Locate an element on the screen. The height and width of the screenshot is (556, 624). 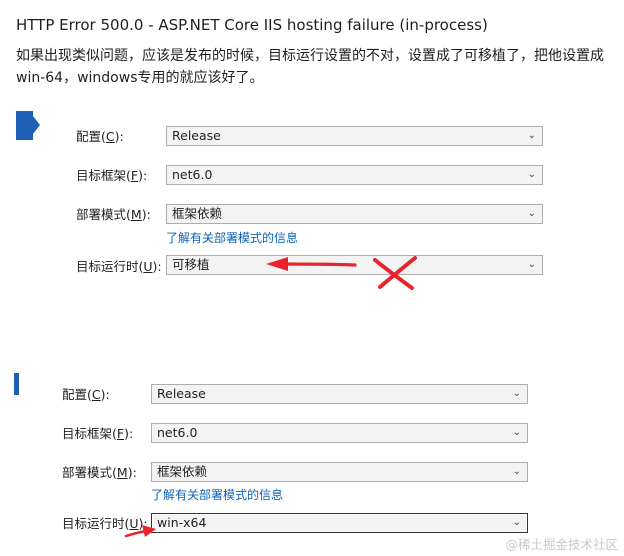
watermark: @稀土掘金技术社区 is located at coordinates (561, 544).